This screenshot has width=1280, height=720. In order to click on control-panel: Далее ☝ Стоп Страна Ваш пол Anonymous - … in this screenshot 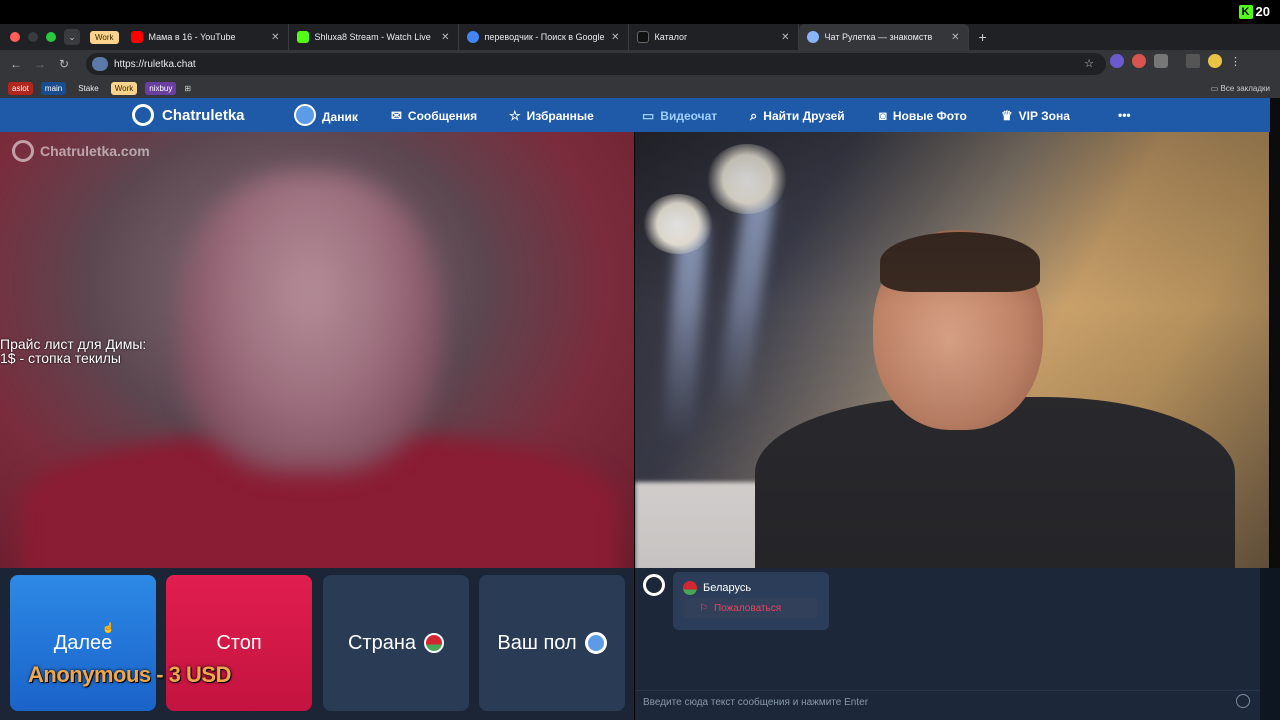, I will do `click(317, 644)`.